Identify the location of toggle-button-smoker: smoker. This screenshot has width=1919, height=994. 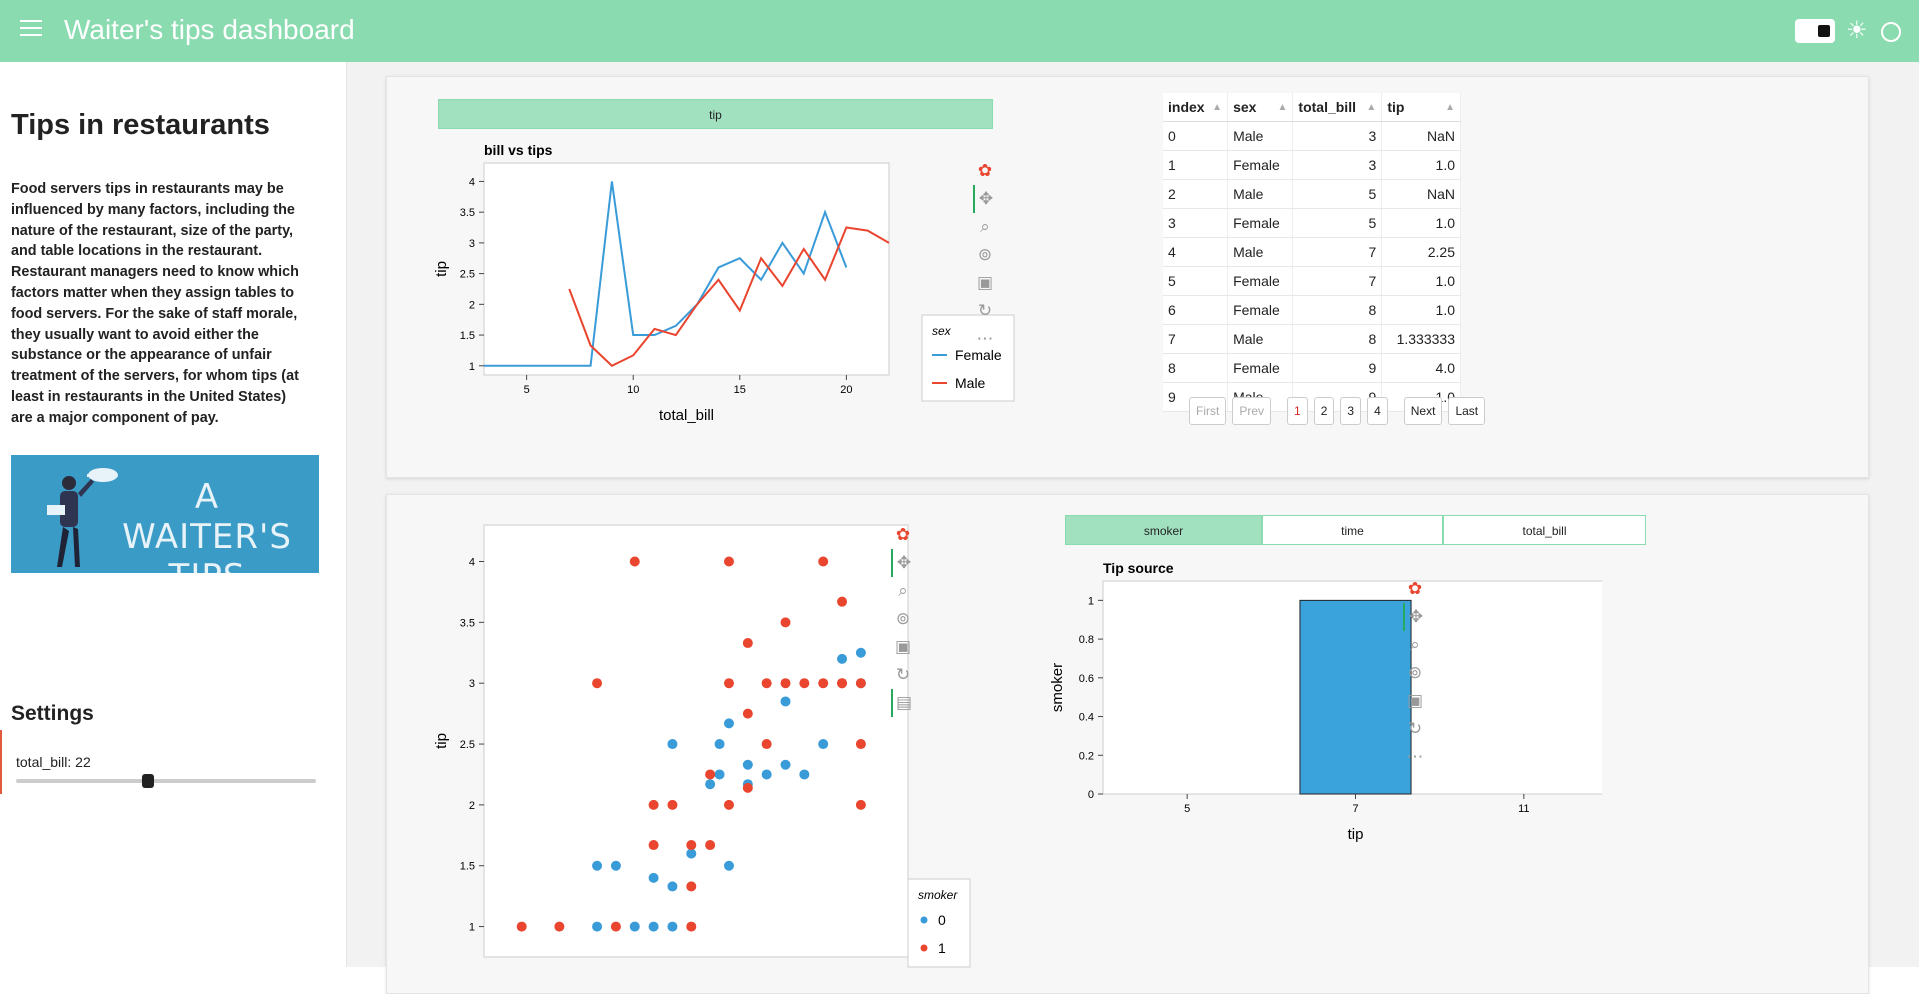
(1163, 530).